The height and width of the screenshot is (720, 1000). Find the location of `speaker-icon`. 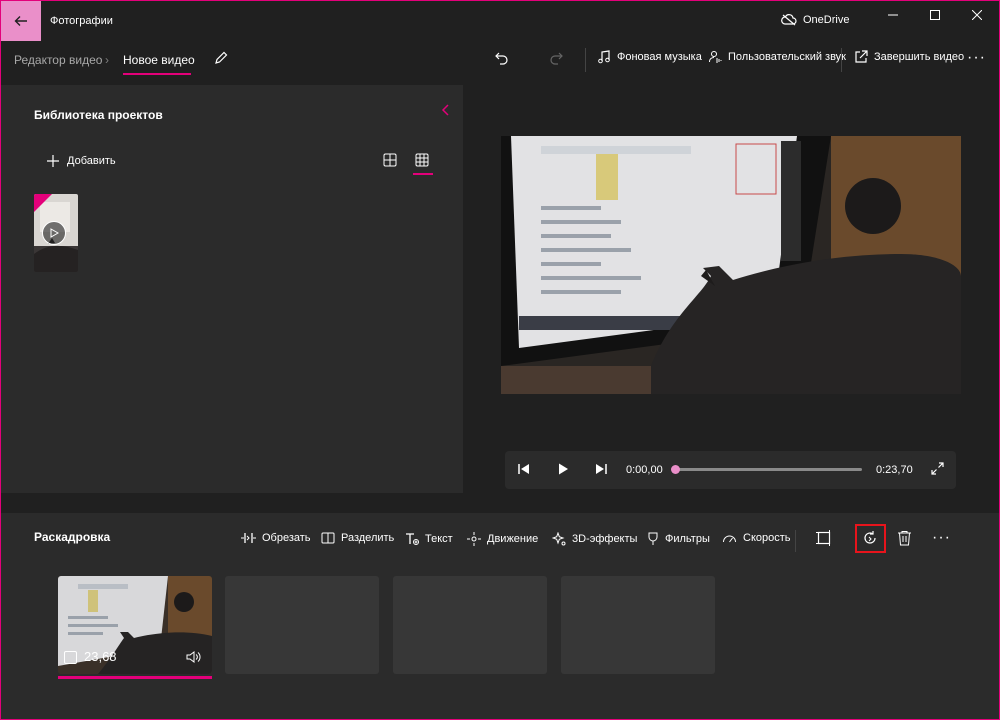

speaker-icon is located at coordinates (194, 659).